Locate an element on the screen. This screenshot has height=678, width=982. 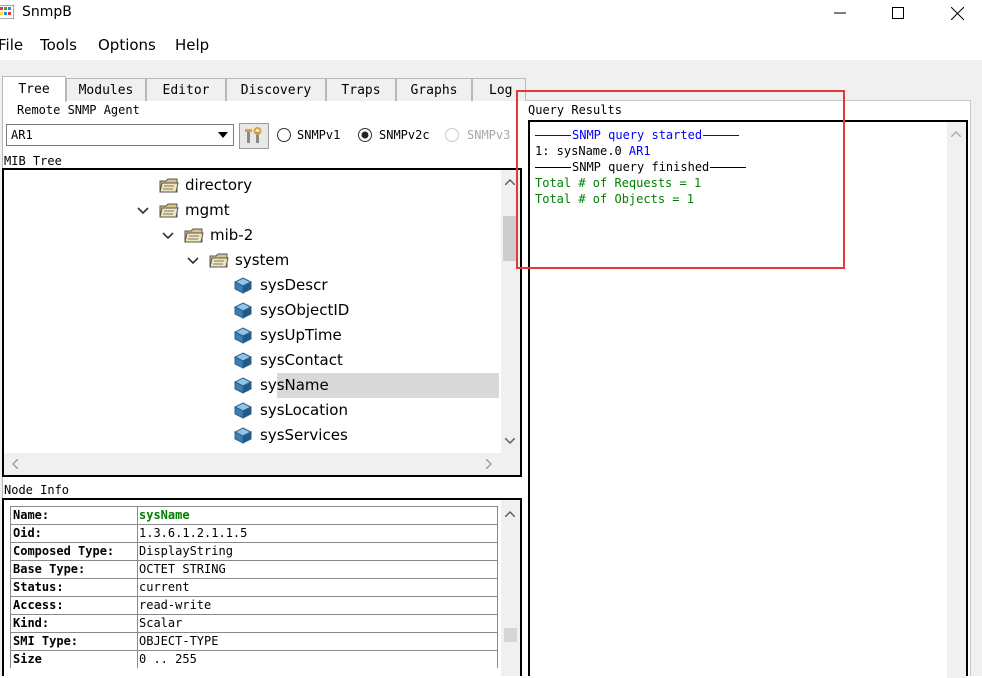
tree-vscroll-thumb is located at coordinates (510, 238).